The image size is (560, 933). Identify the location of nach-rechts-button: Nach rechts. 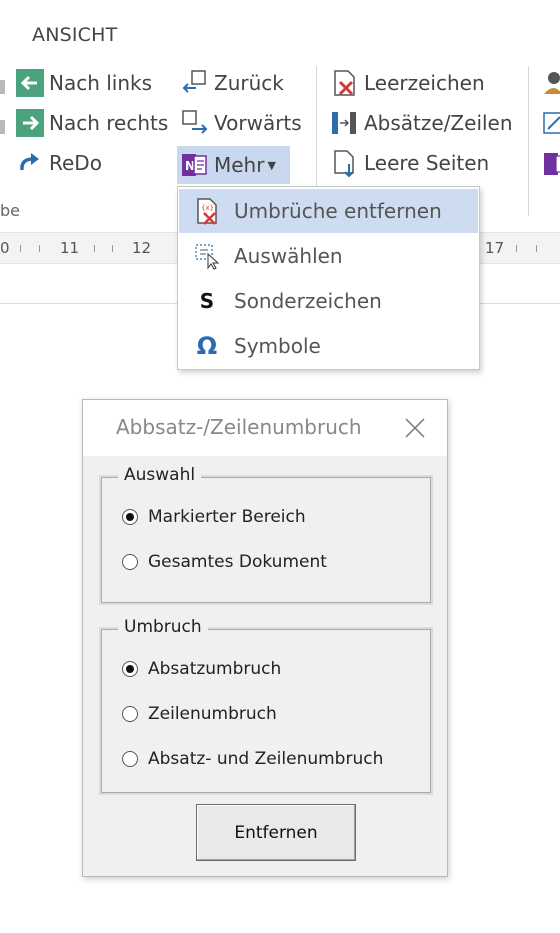
(91, 123).